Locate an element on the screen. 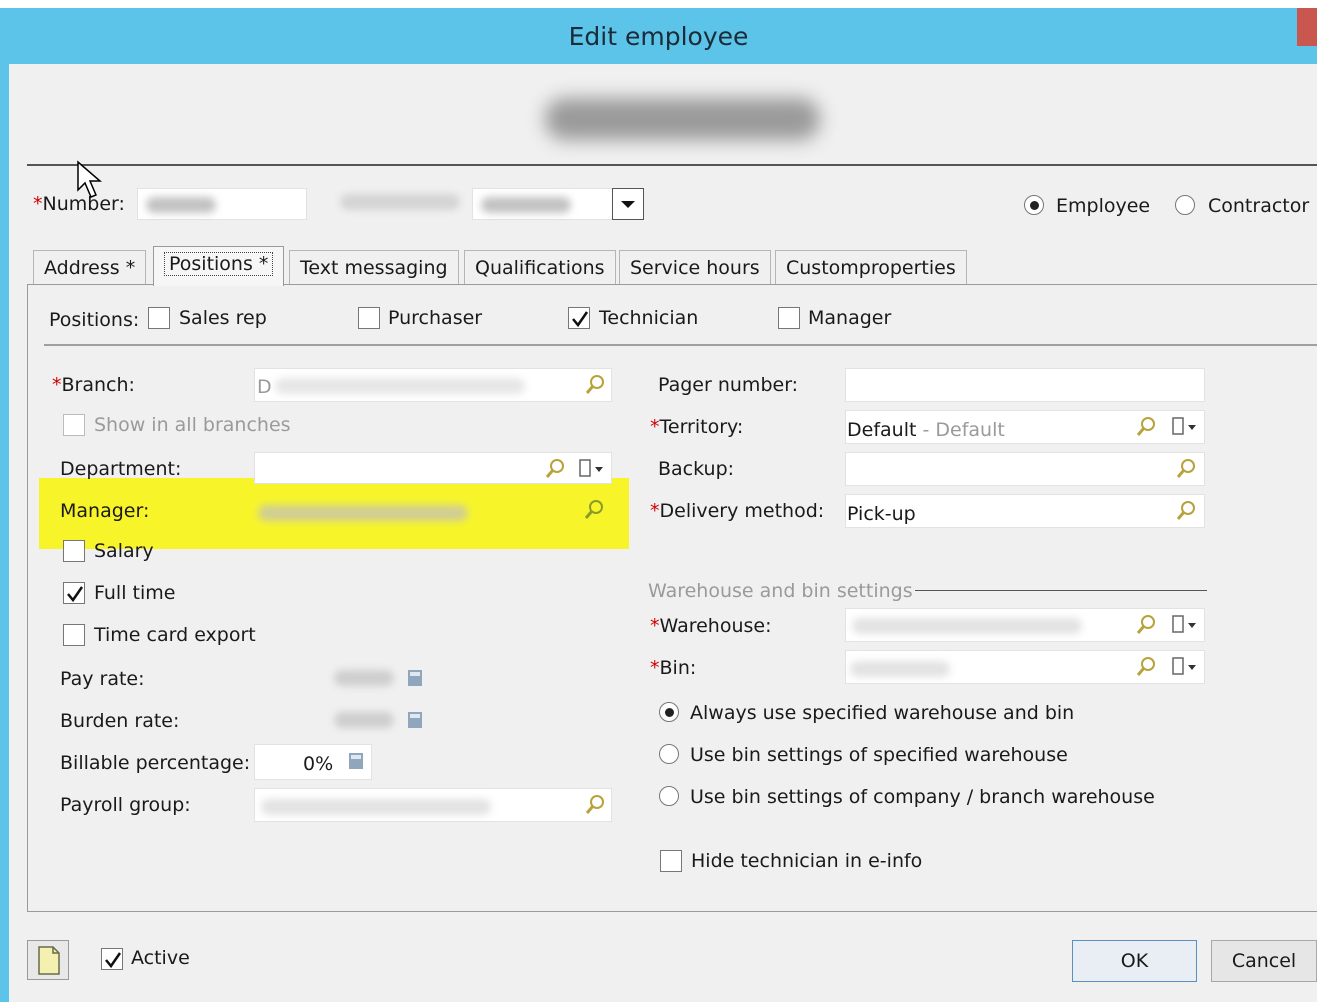 The image size is (1317, 1002). warehouse-label: *Warehouse: is located at coordinates (711, 626).